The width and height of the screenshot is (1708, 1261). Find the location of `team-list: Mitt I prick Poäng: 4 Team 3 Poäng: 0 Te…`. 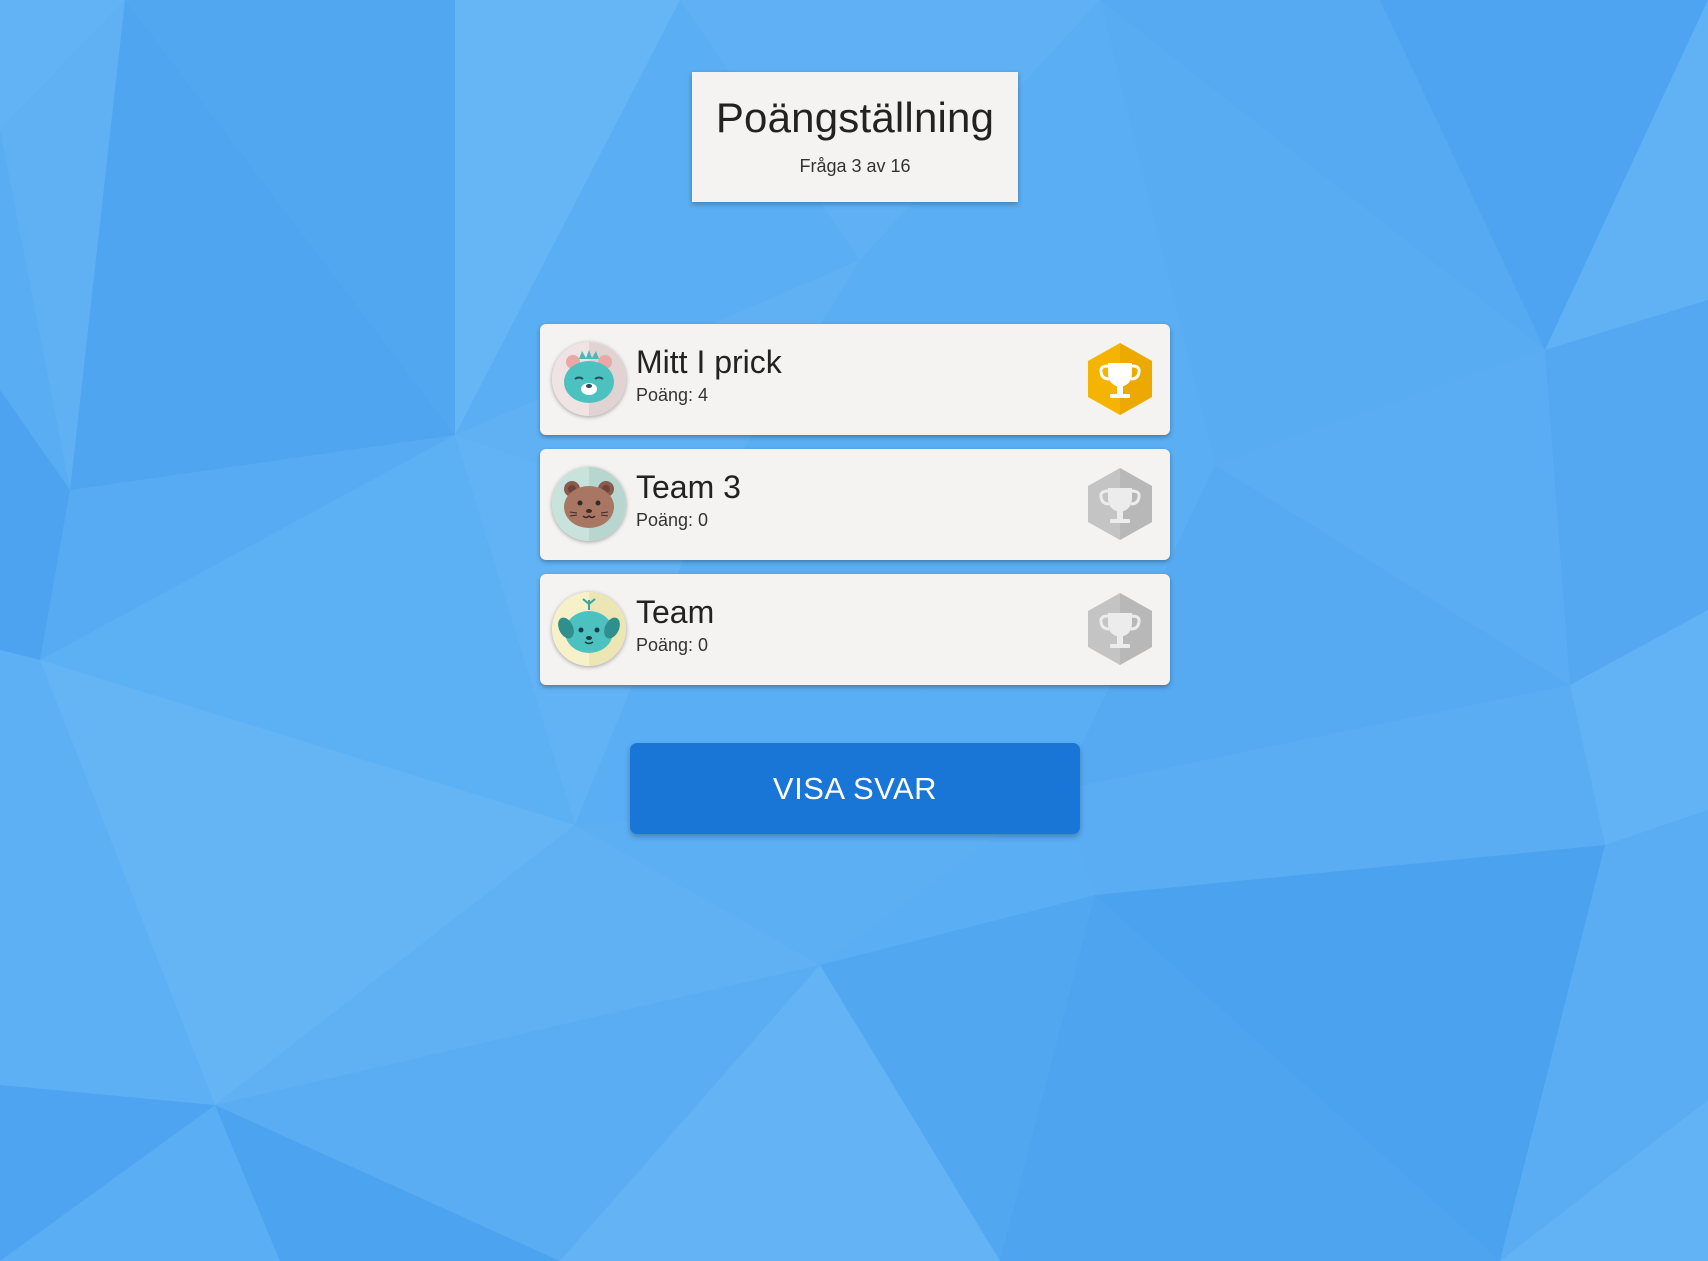

team-list: Mitt I prick Poäng: 4 Team 3 Poäng: 0 Te… is located at coordinates (855, 511).